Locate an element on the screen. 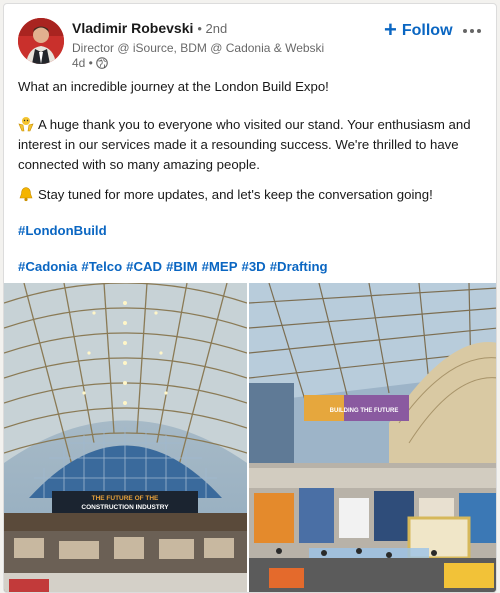  more-icon is located at coordinates (472, 31).